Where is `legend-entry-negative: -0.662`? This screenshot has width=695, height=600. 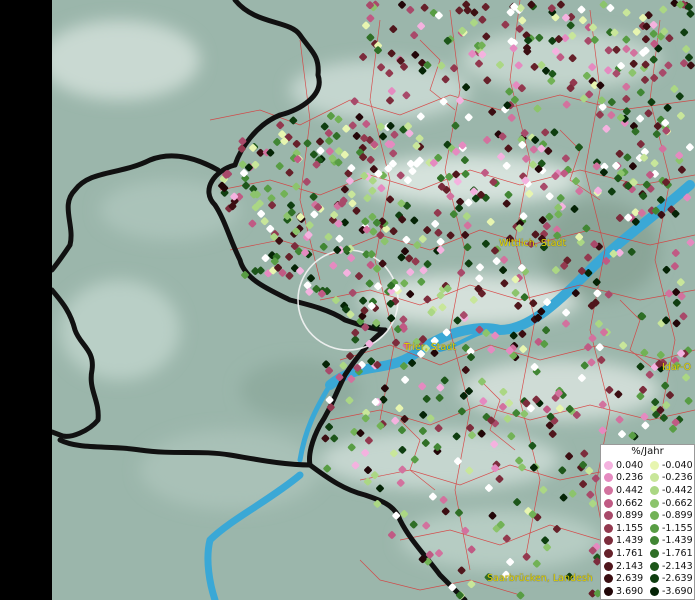
legend-entry-negative: -0.662 is located at coordinates (670, 503).